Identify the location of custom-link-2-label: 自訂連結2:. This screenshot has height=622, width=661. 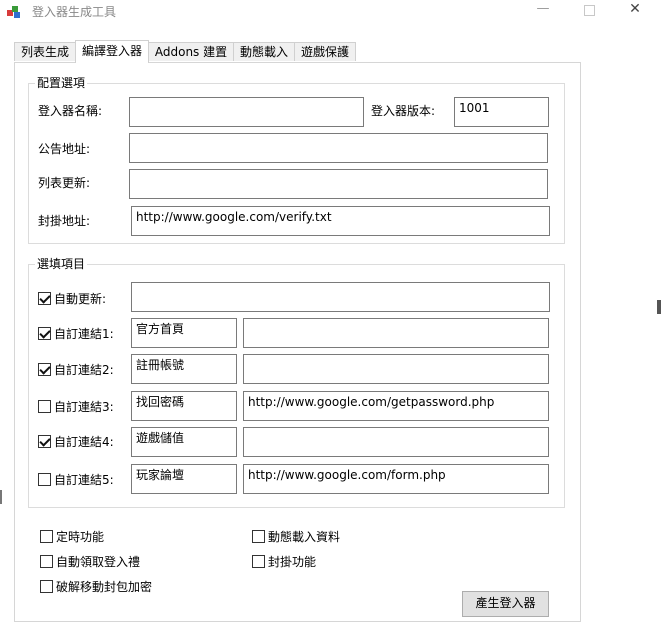
(84, 370).